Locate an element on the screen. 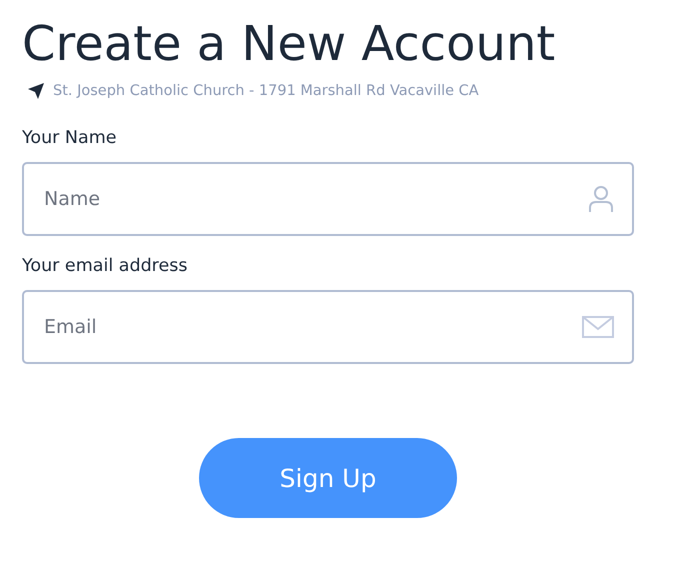  sign-up-button: Sign Up is located at coordinates (328, 478).